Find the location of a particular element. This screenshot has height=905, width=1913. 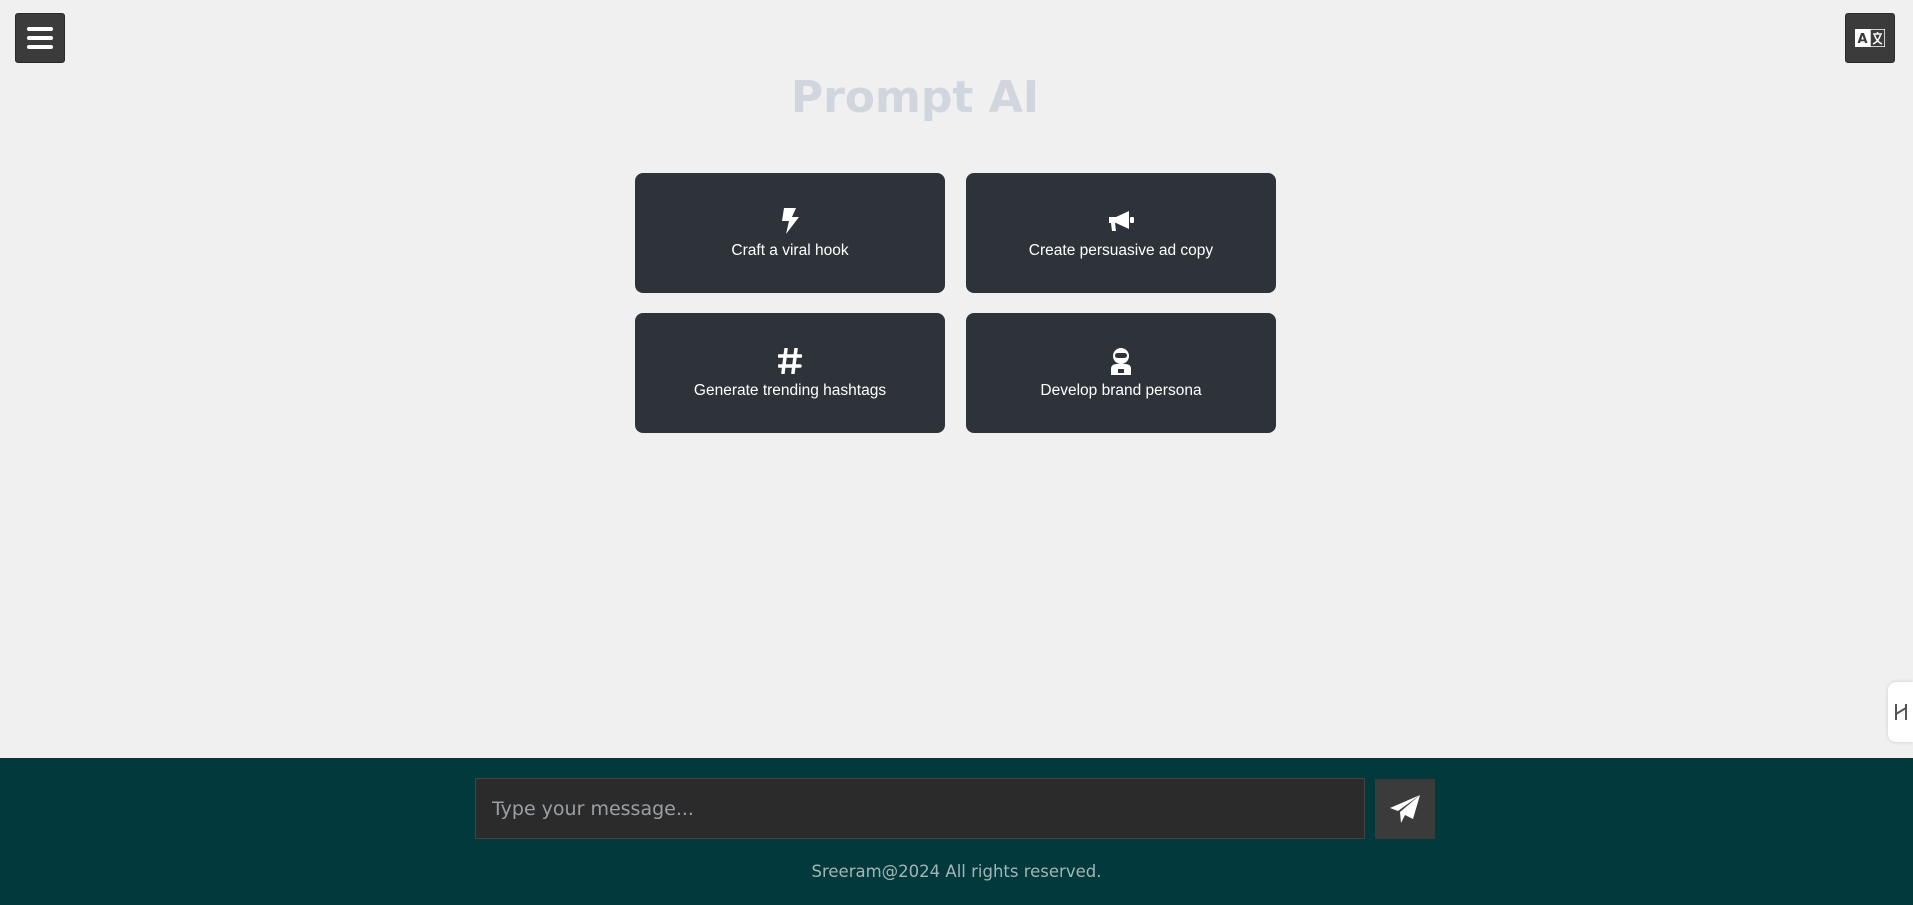

side-extension-tab is located at coordinates (1900, 712).